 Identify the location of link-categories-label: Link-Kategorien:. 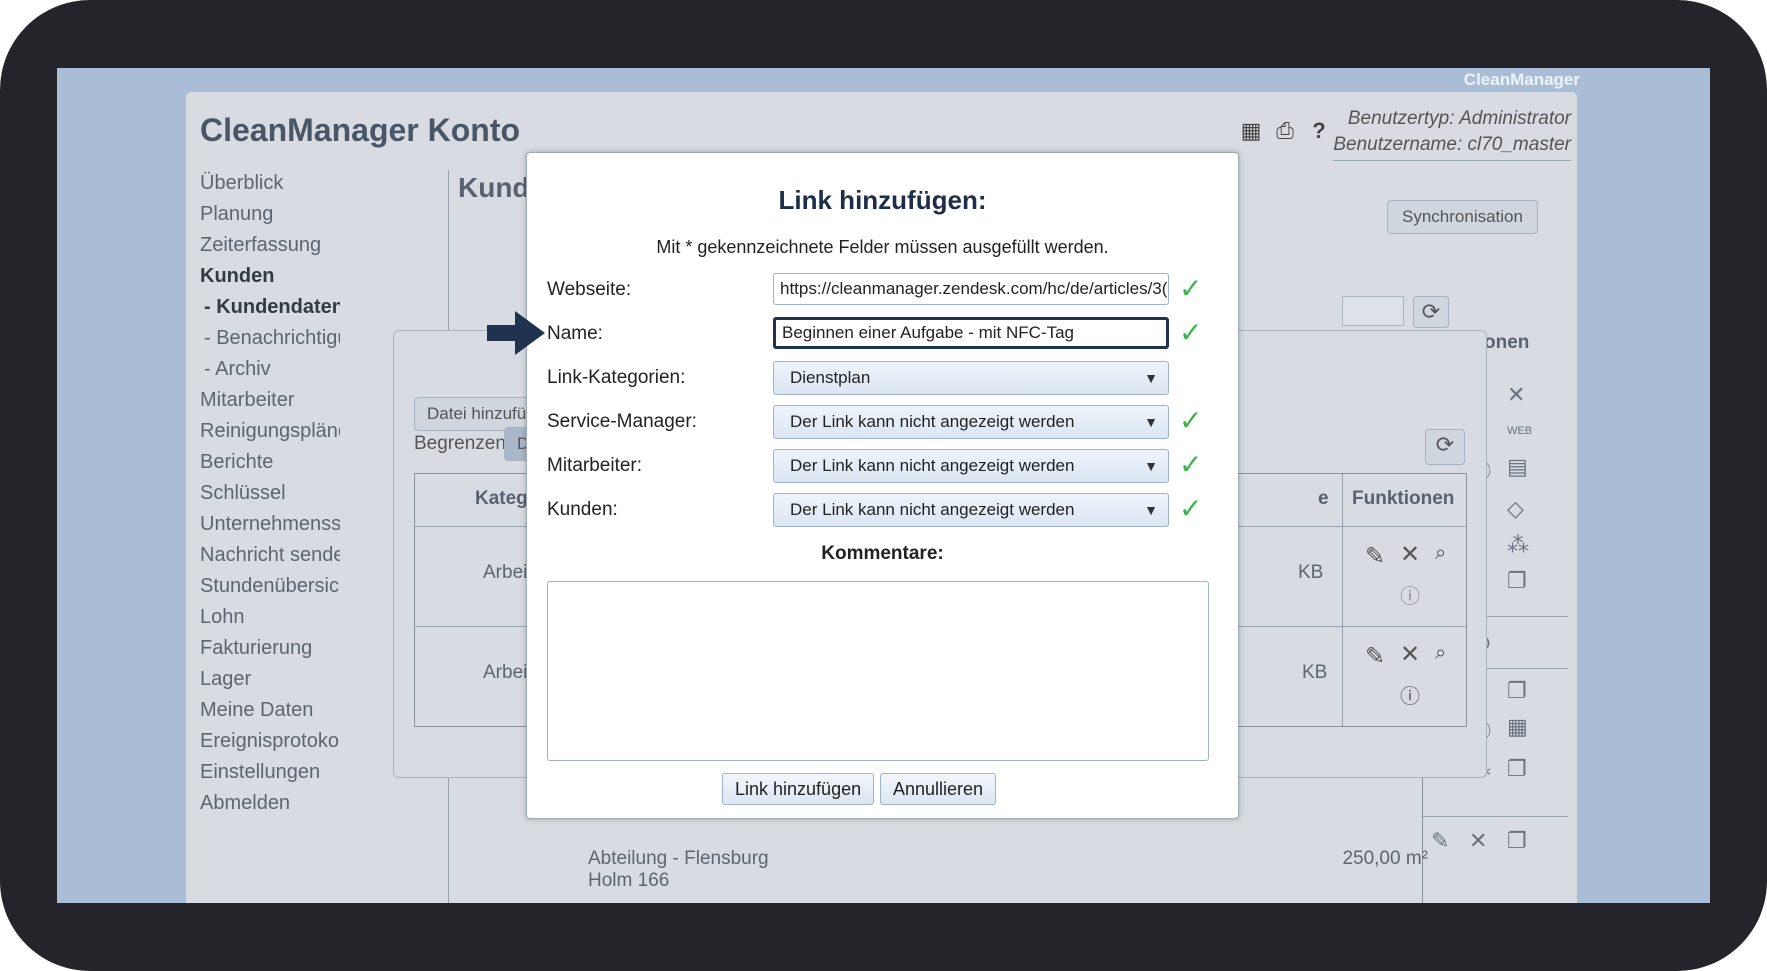
(616, 377).